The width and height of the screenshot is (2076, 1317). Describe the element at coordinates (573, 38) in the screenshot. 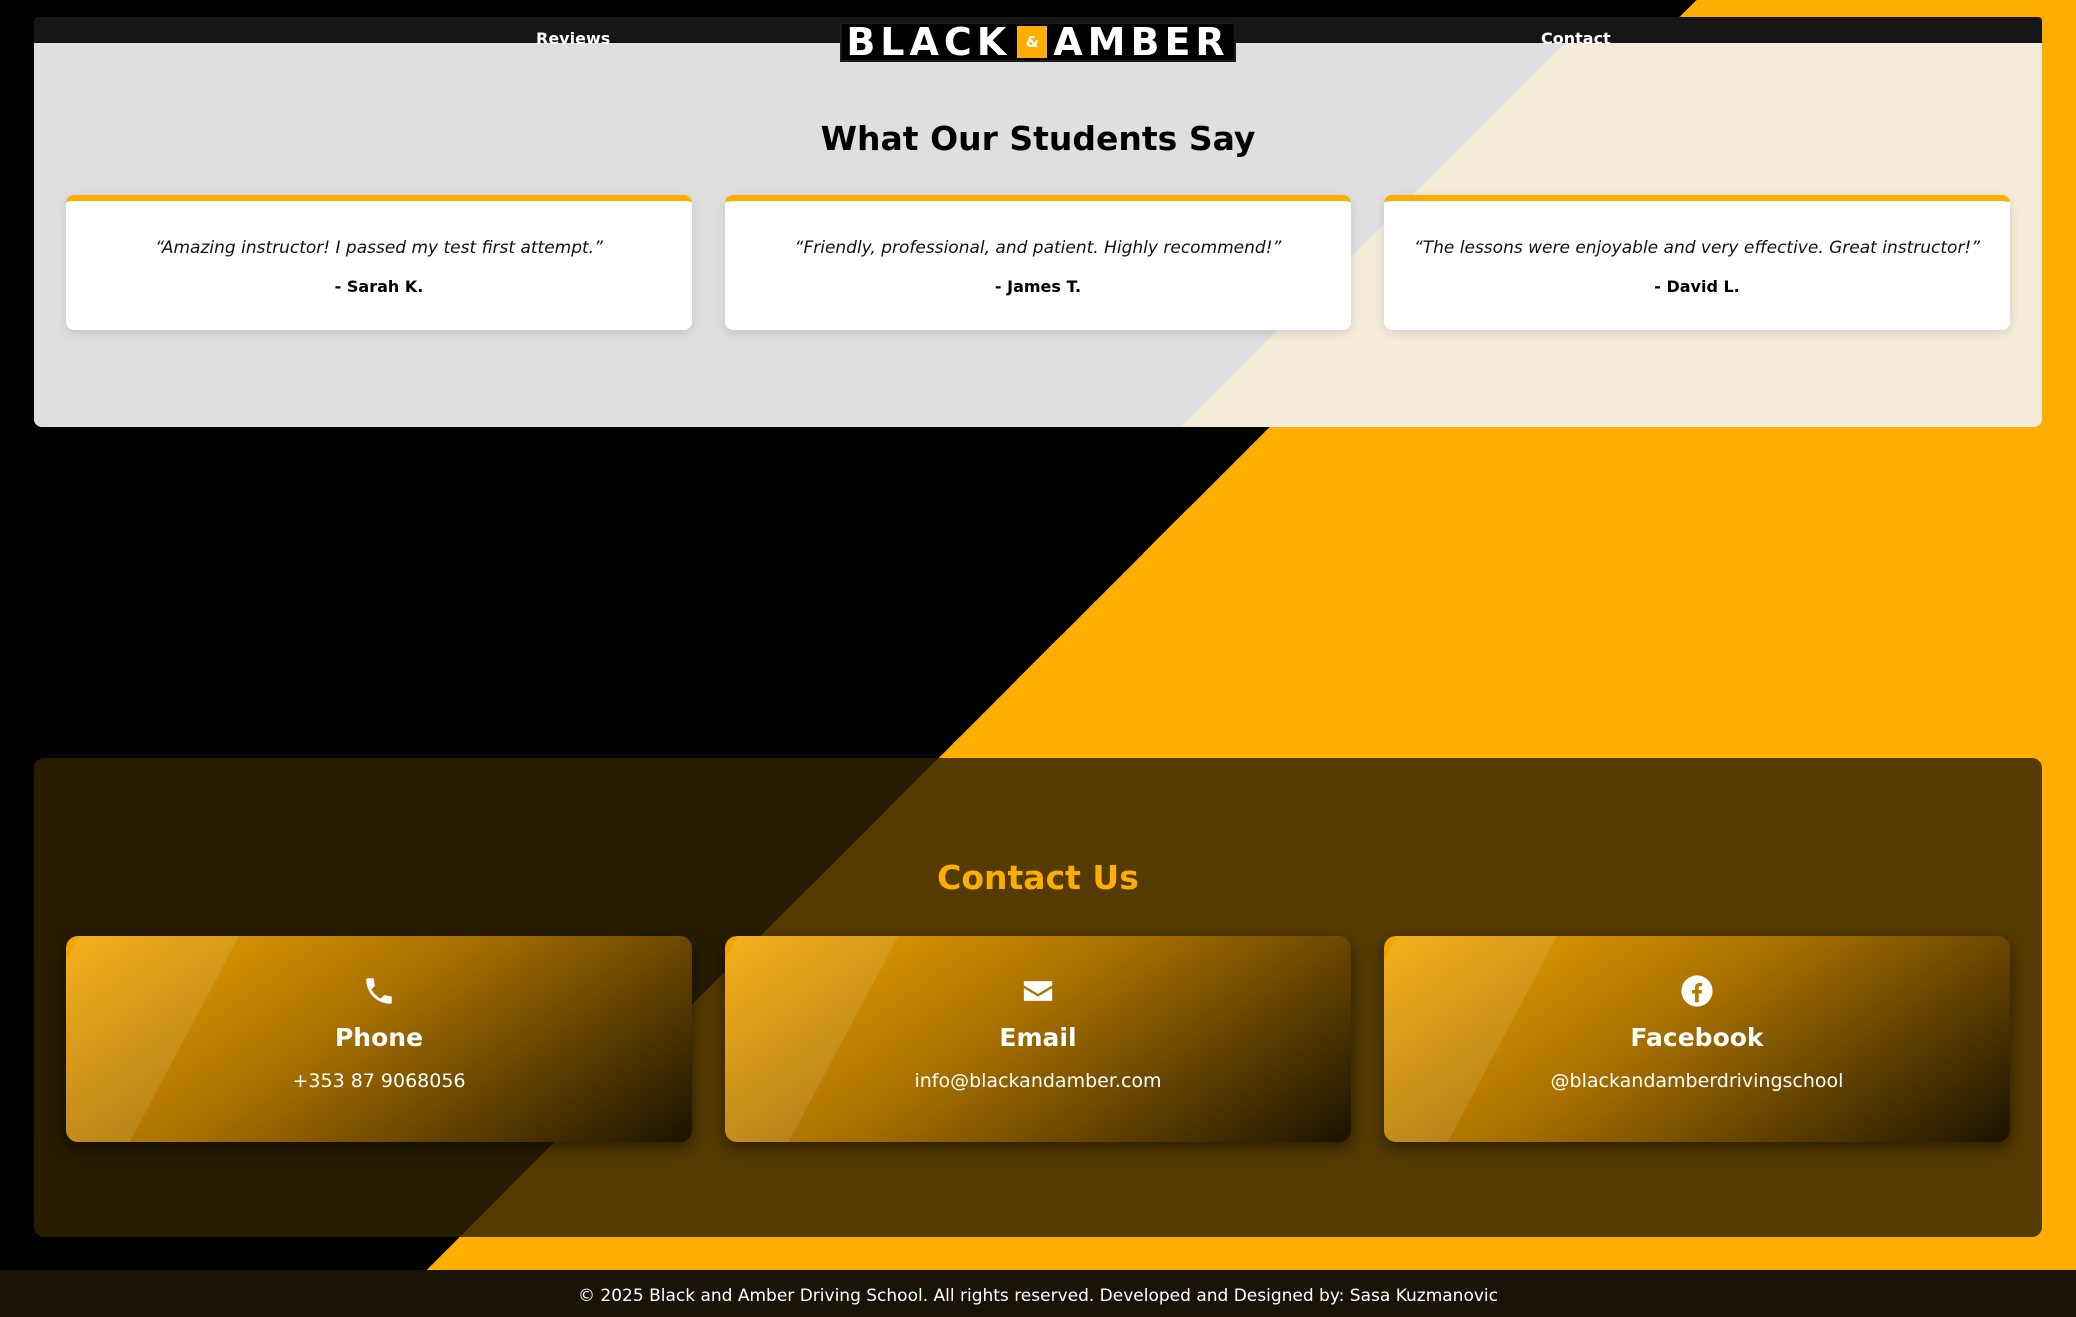

I see `nav-link-reviews: Reviews` at that location.